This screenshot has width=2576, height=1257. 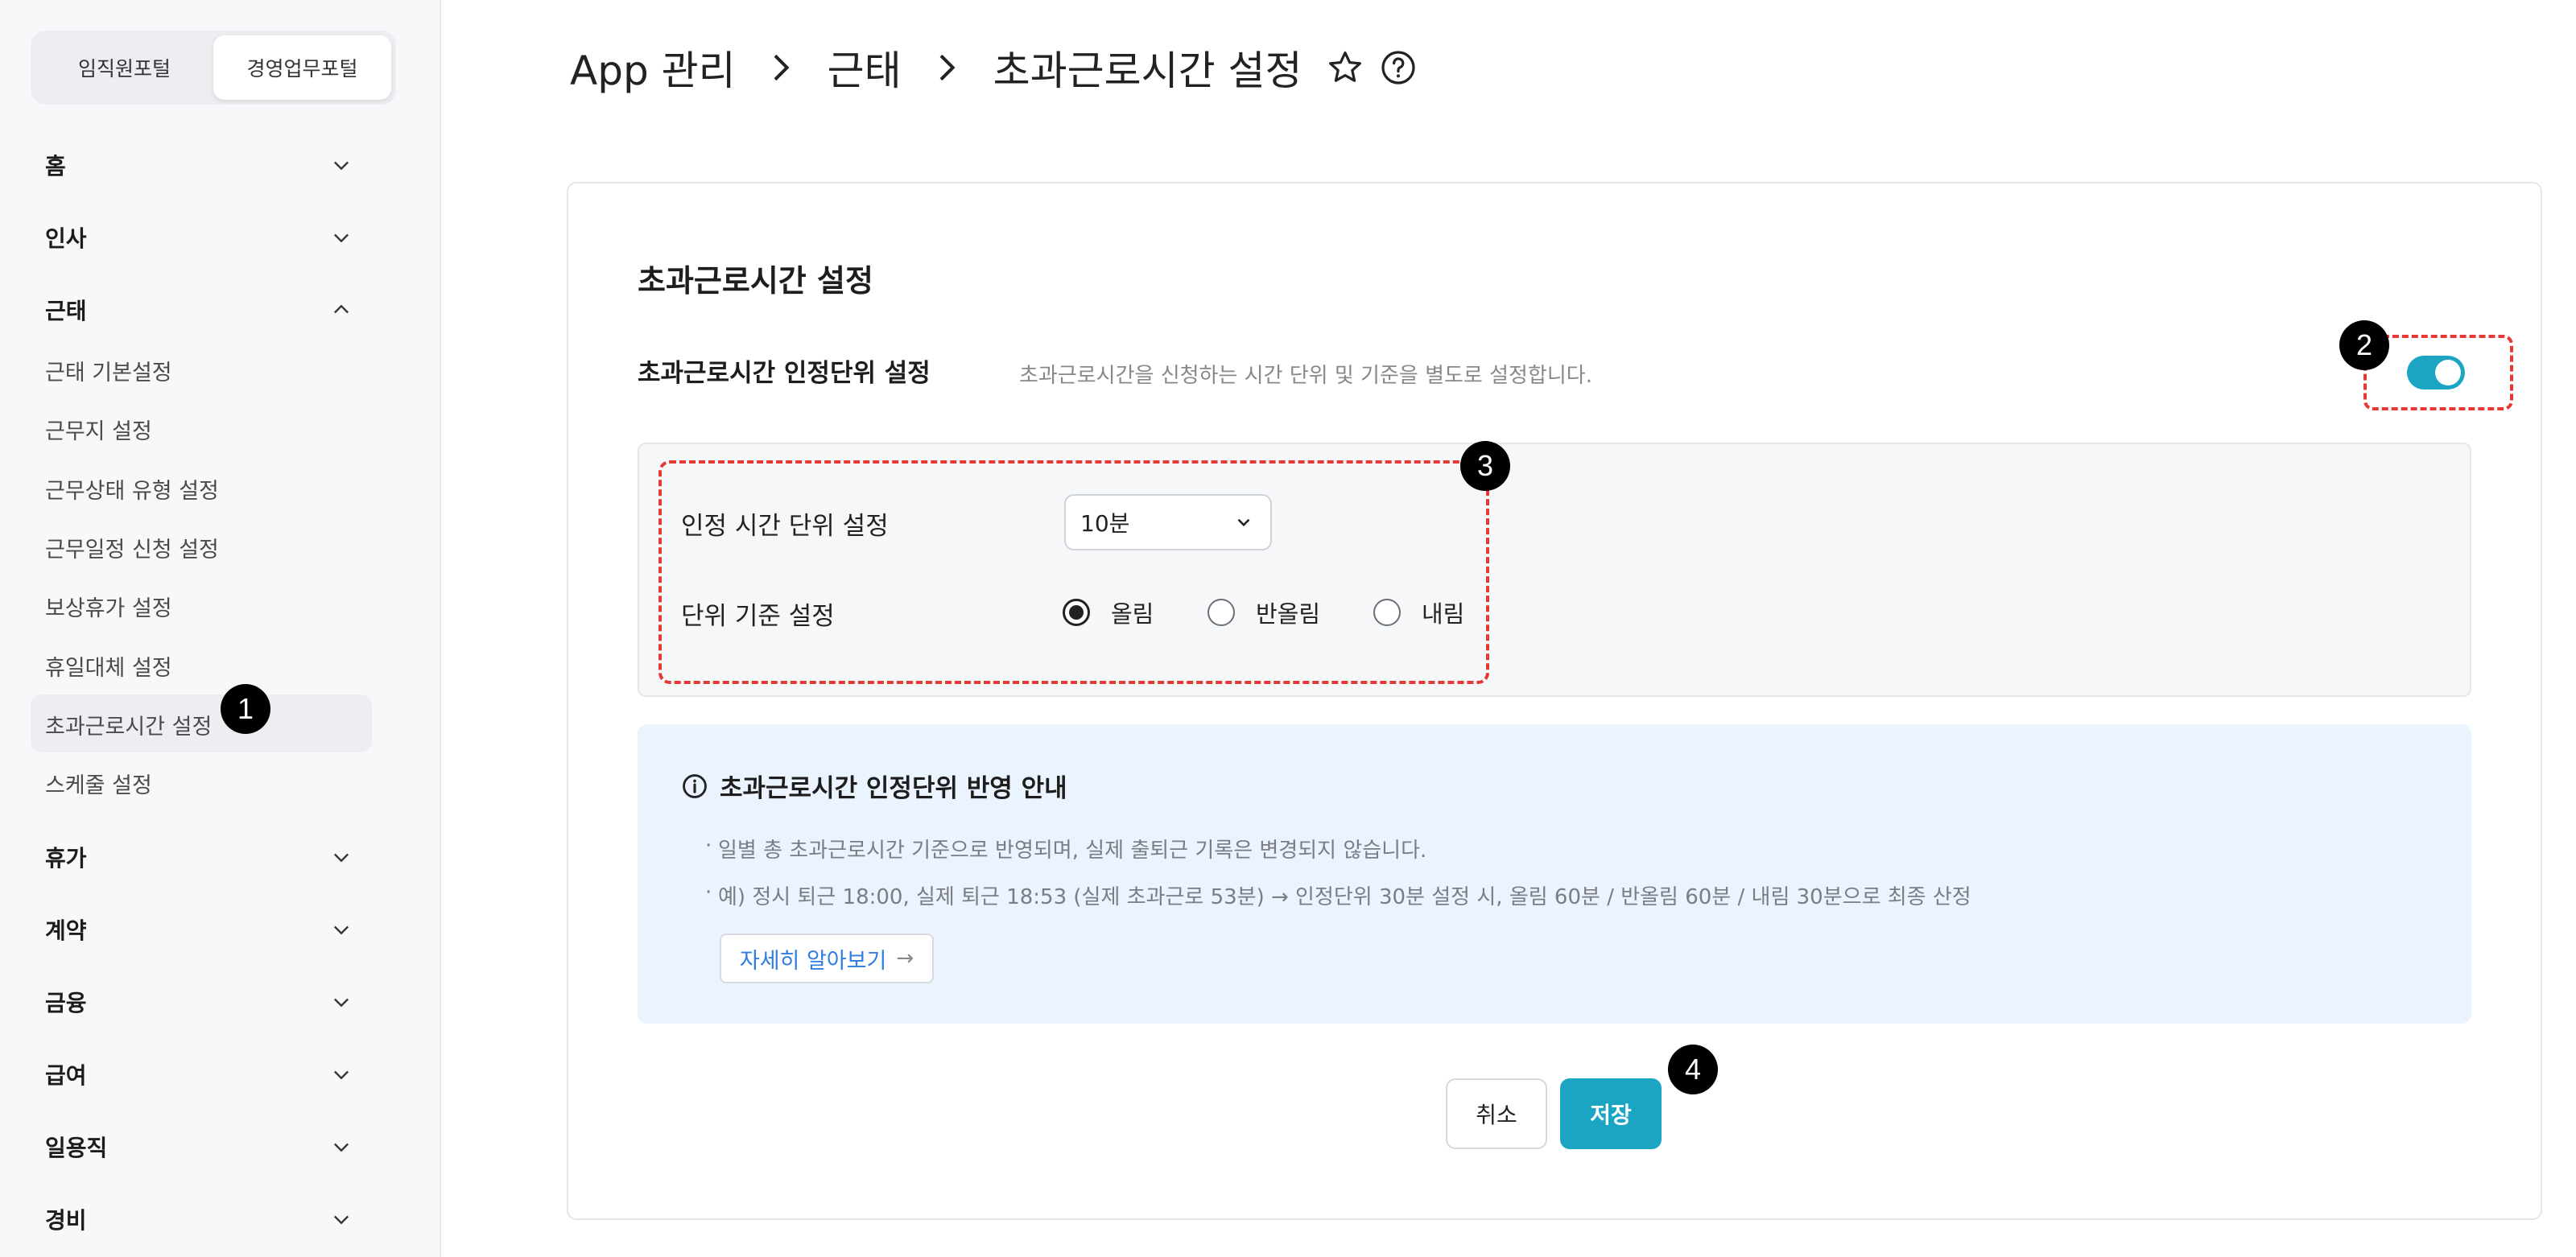 I want to click on overtime-unit-toggle, so click(x=2436, y=372).